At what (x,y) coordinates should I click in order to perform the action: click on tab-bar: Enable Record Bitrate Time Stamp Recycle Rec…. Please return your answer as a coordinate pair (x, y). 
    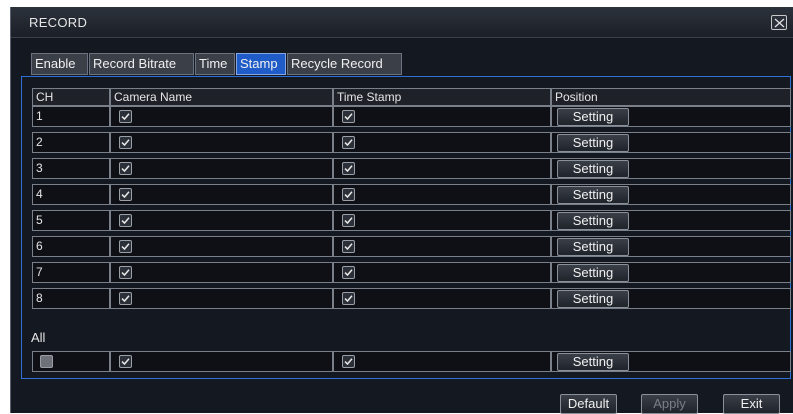
    Looking at the image, I should click on (217, 64).